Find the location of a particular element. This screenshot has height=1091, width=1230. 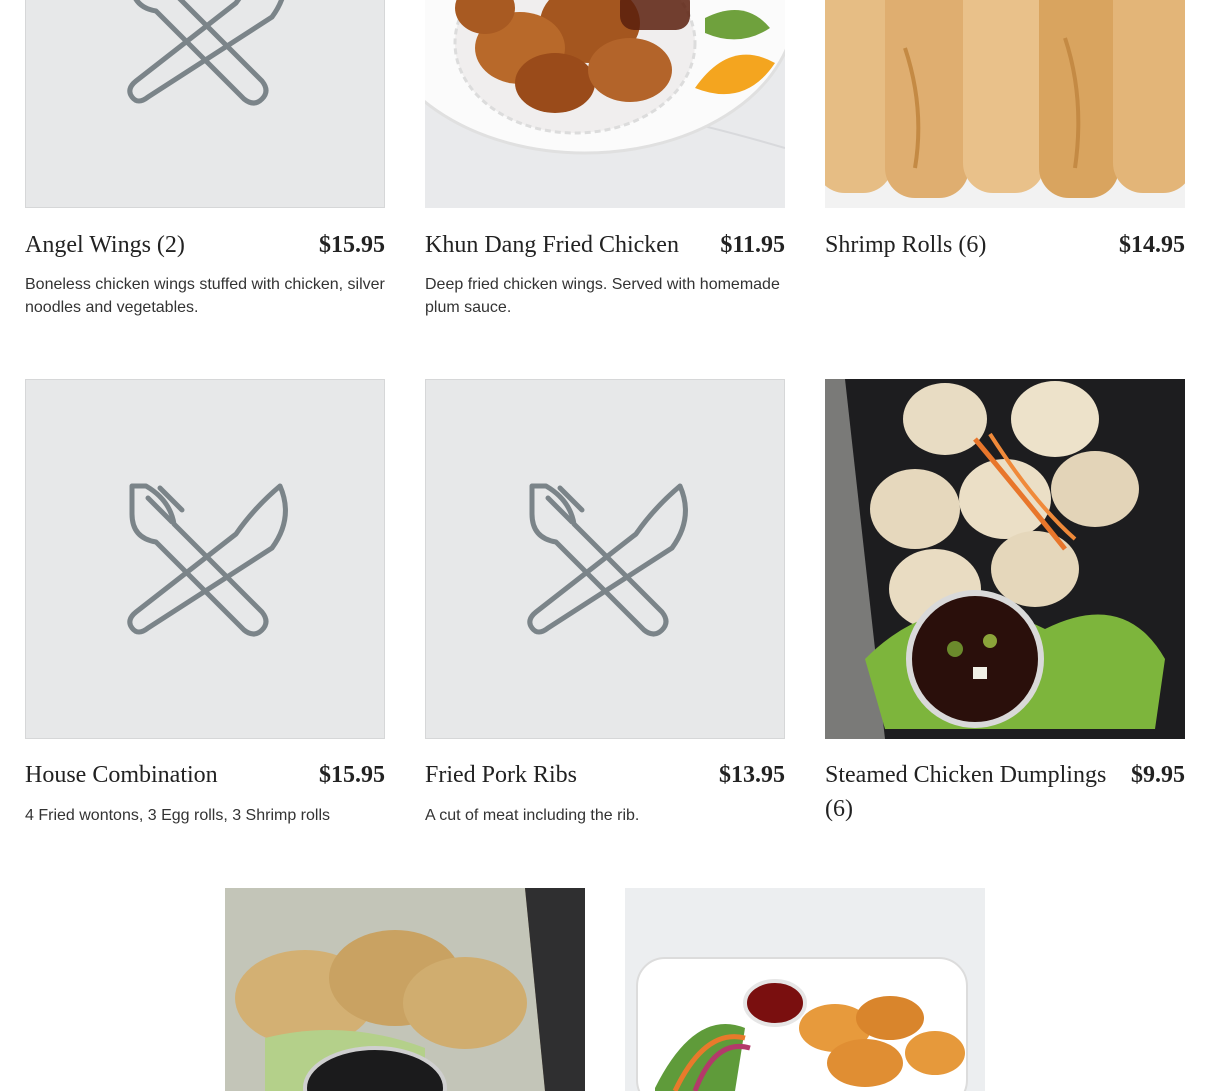

menu-item-name: Shrimp Rolls (6) is located at coordinates (905, 245).